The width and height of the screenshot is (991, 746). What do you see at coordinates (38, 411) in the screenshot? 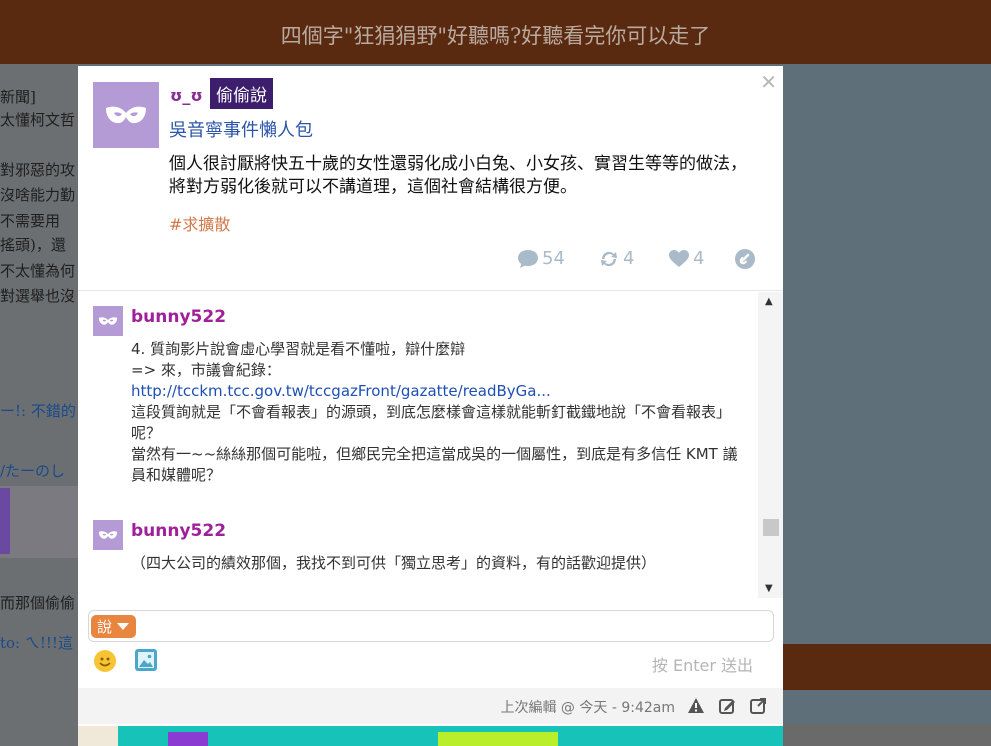
I see `background-text: ー!: 不錯的` at bounding box center [38, 411].